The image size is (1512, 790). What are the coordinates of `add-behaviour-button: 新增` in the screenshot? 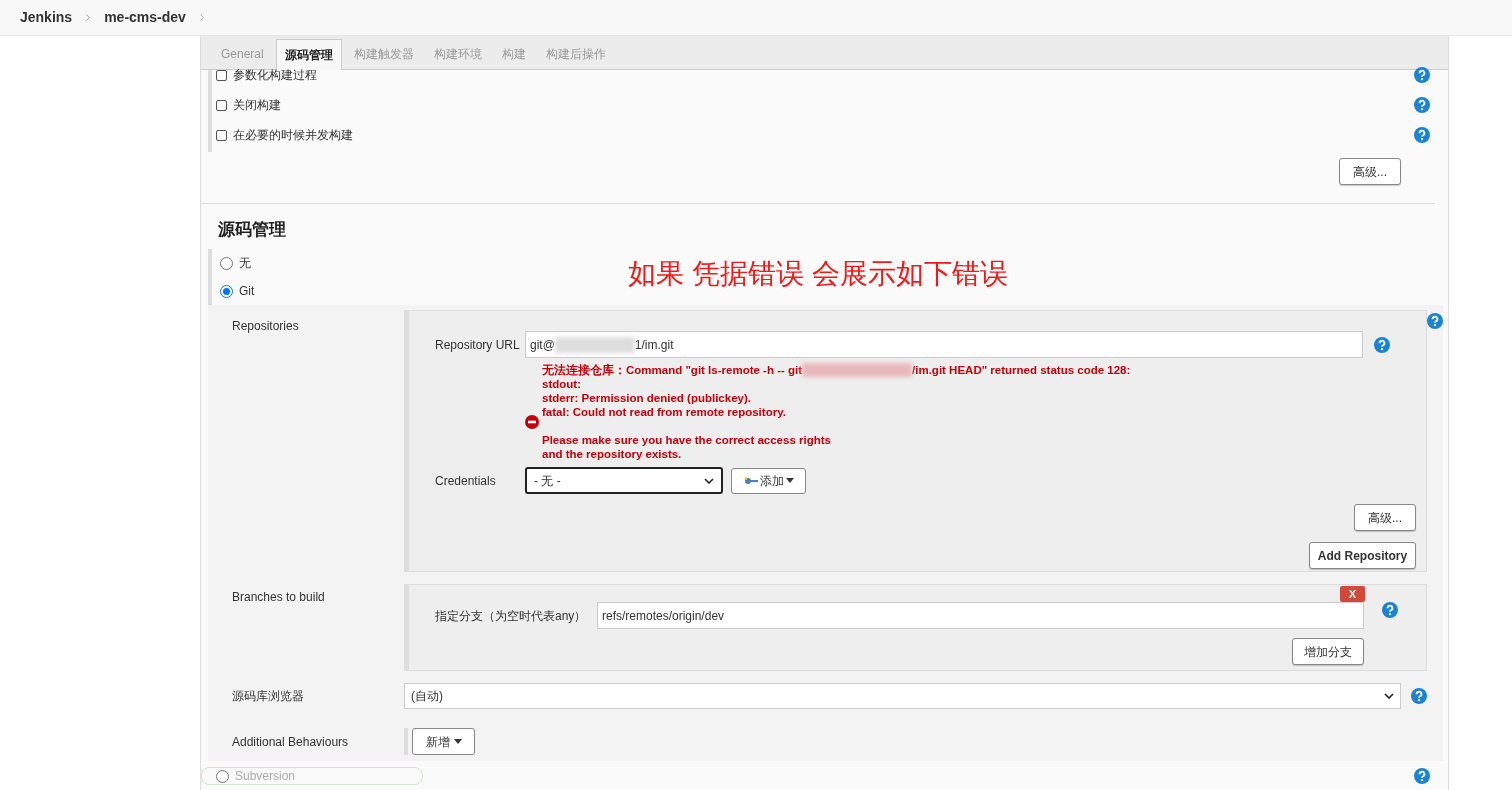 It's located at (443, 741).